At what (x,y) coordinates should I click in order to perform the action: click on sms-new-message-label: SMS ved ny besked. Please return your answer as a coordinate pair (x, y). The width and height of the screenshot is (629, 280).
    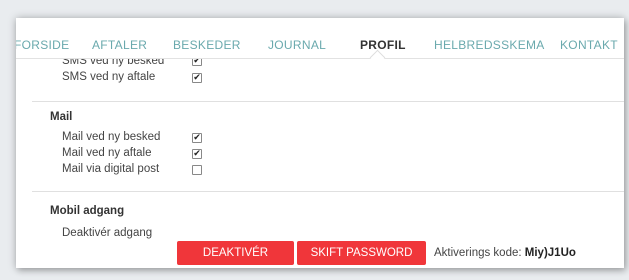
    Looking at the image, I should click on (113, 63).